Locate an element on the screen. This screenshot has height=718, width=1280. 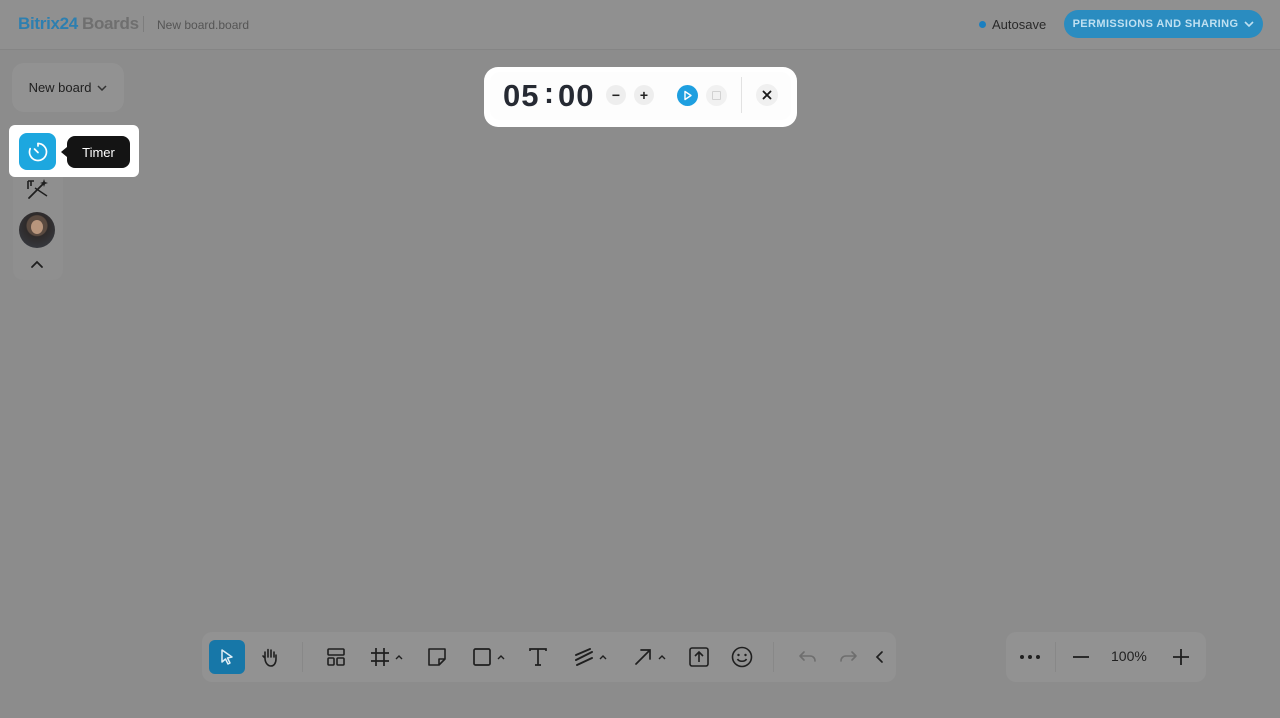
text-icon is located at coordinates (538, 657).